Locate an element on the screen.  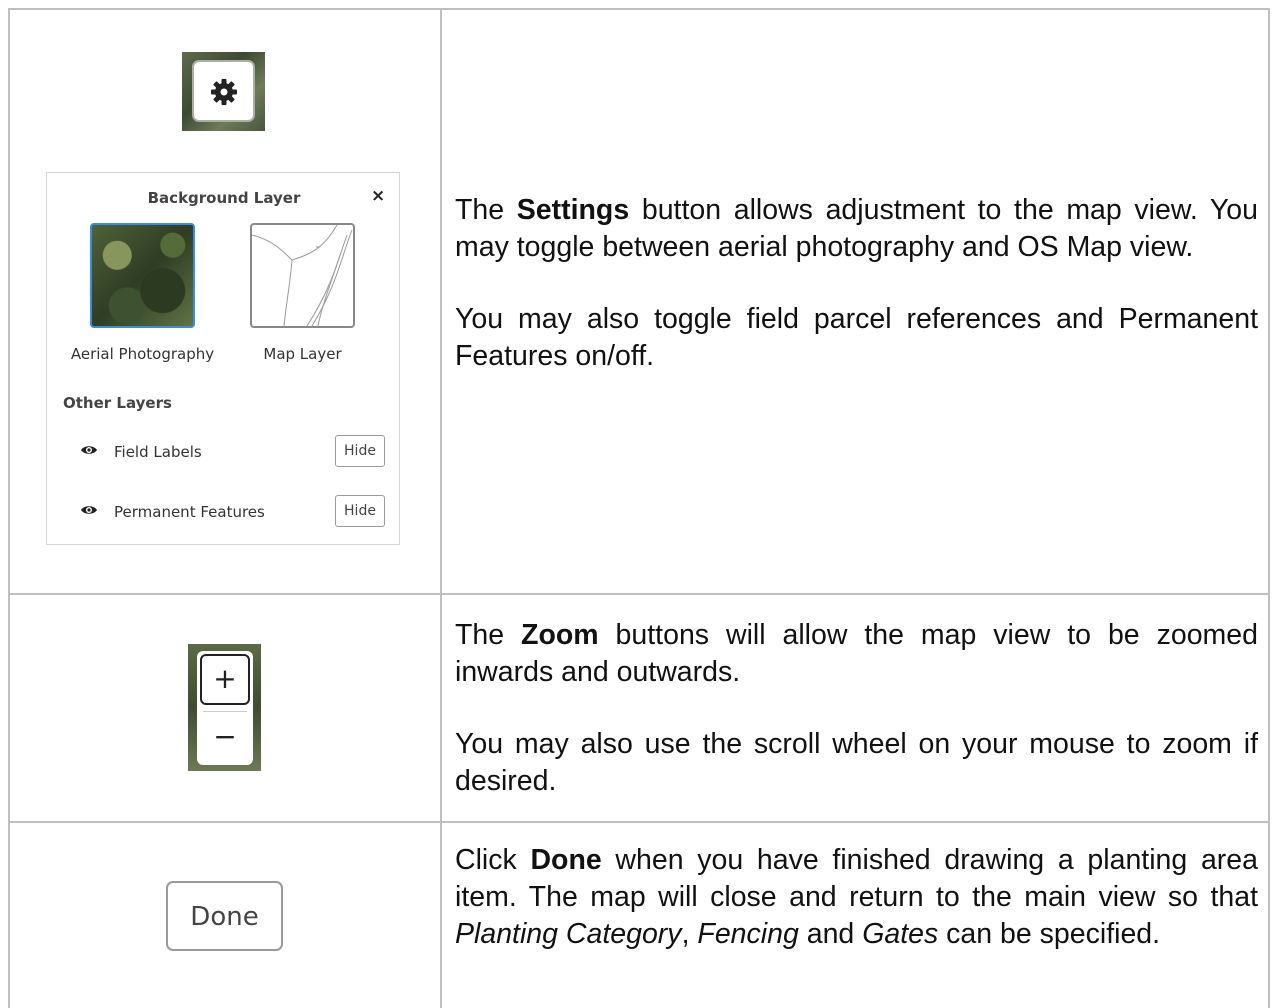
other-layers-heading: Other Layers is located at coordinates (117, 403).